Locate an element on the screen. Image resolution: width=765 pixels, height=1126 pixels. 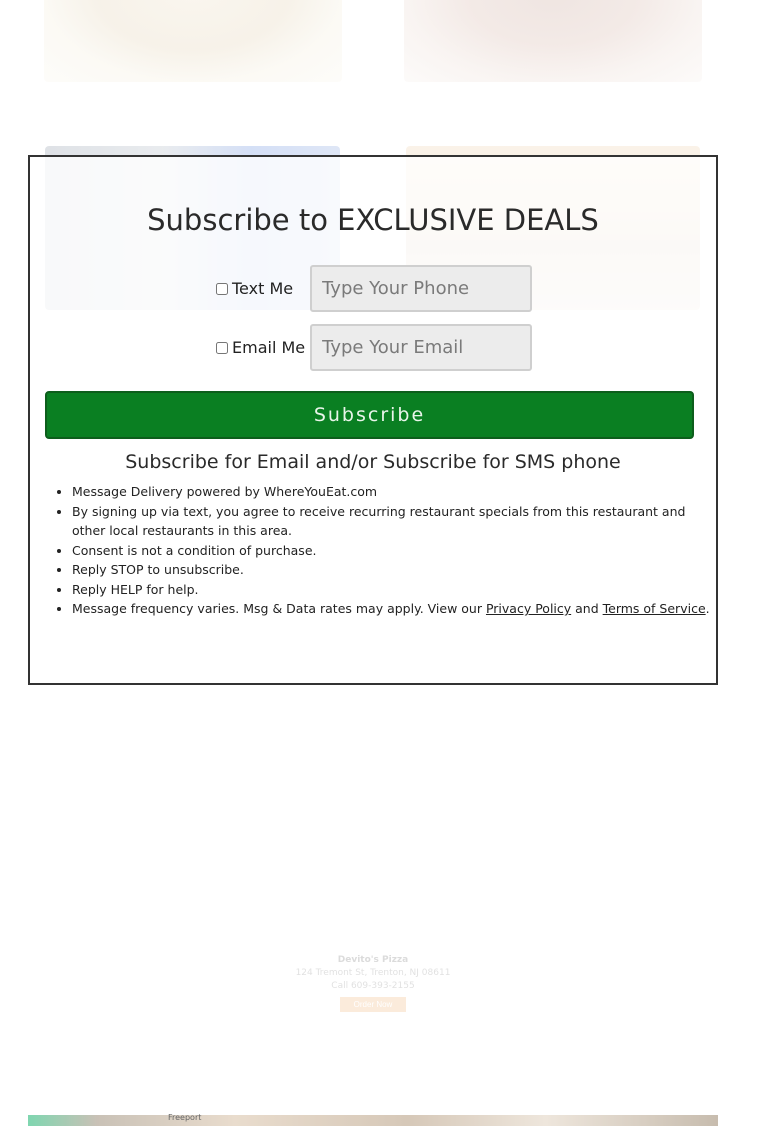
email-me-label: Email Me is located at coordinates (269, 347).